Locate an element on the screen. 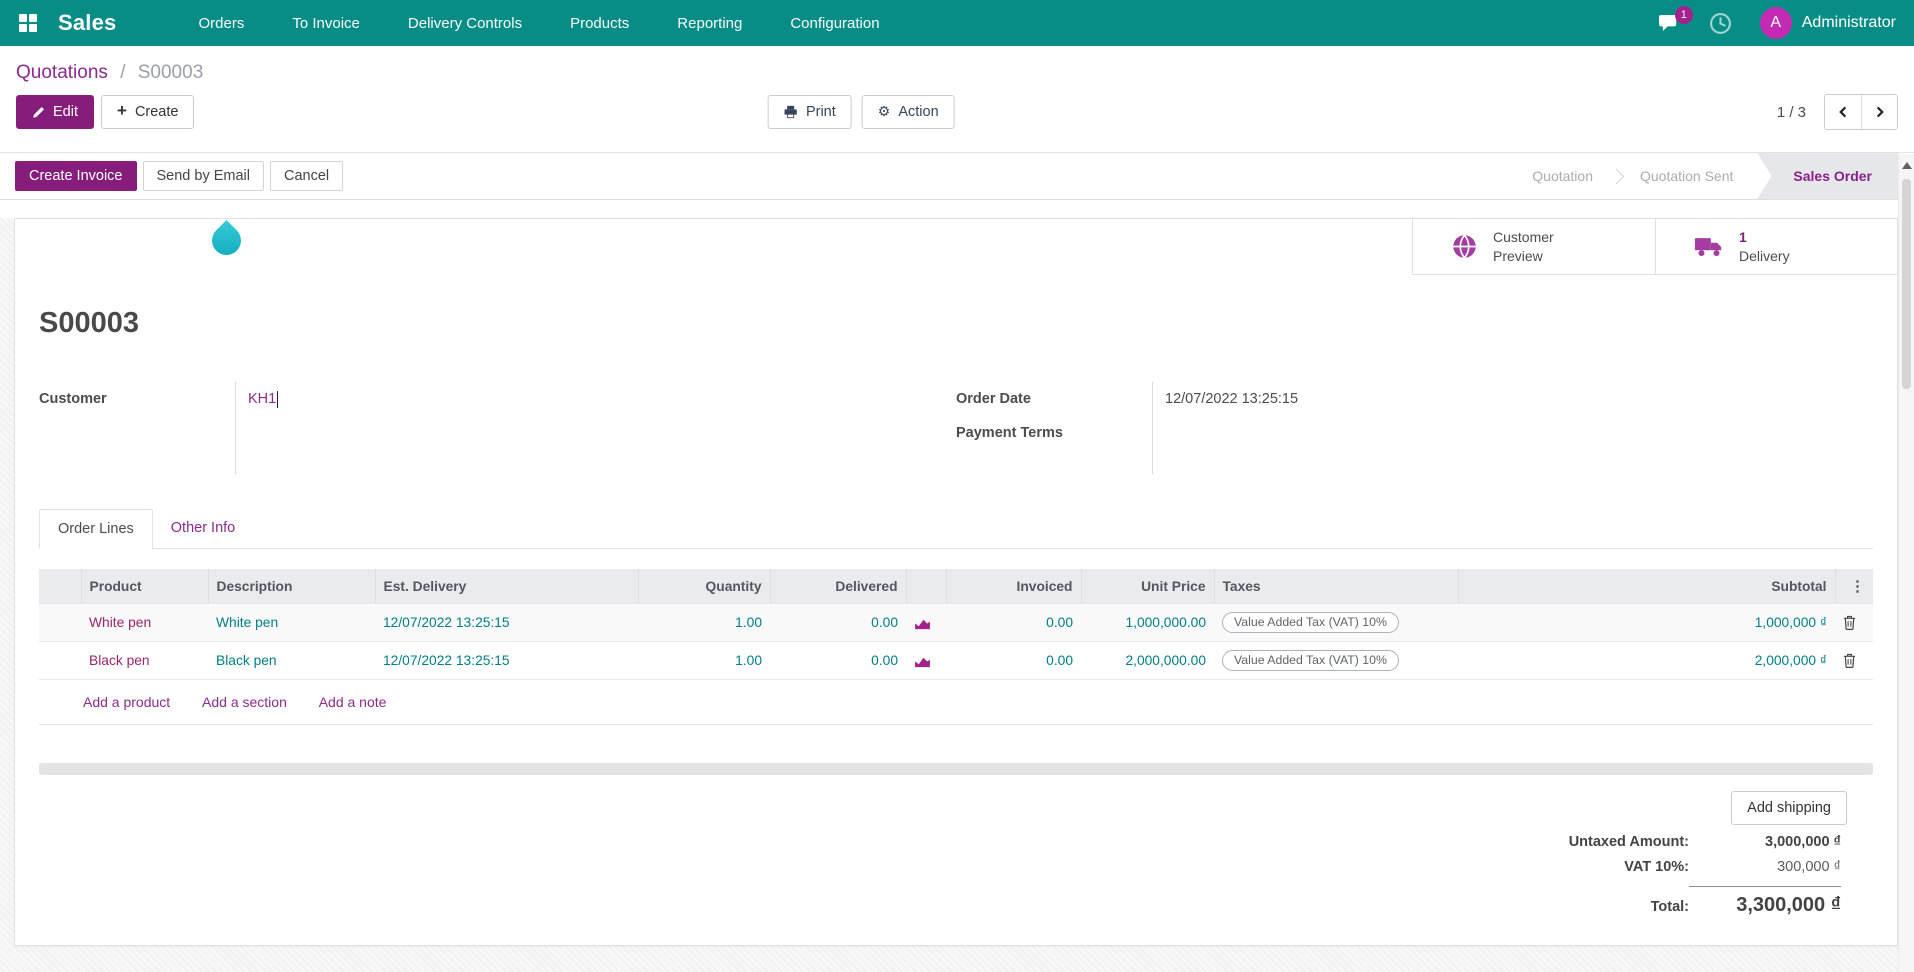 This screenshot has width=1914, height=972. scrollbar-thumb is located at coordinates (1906, 284).